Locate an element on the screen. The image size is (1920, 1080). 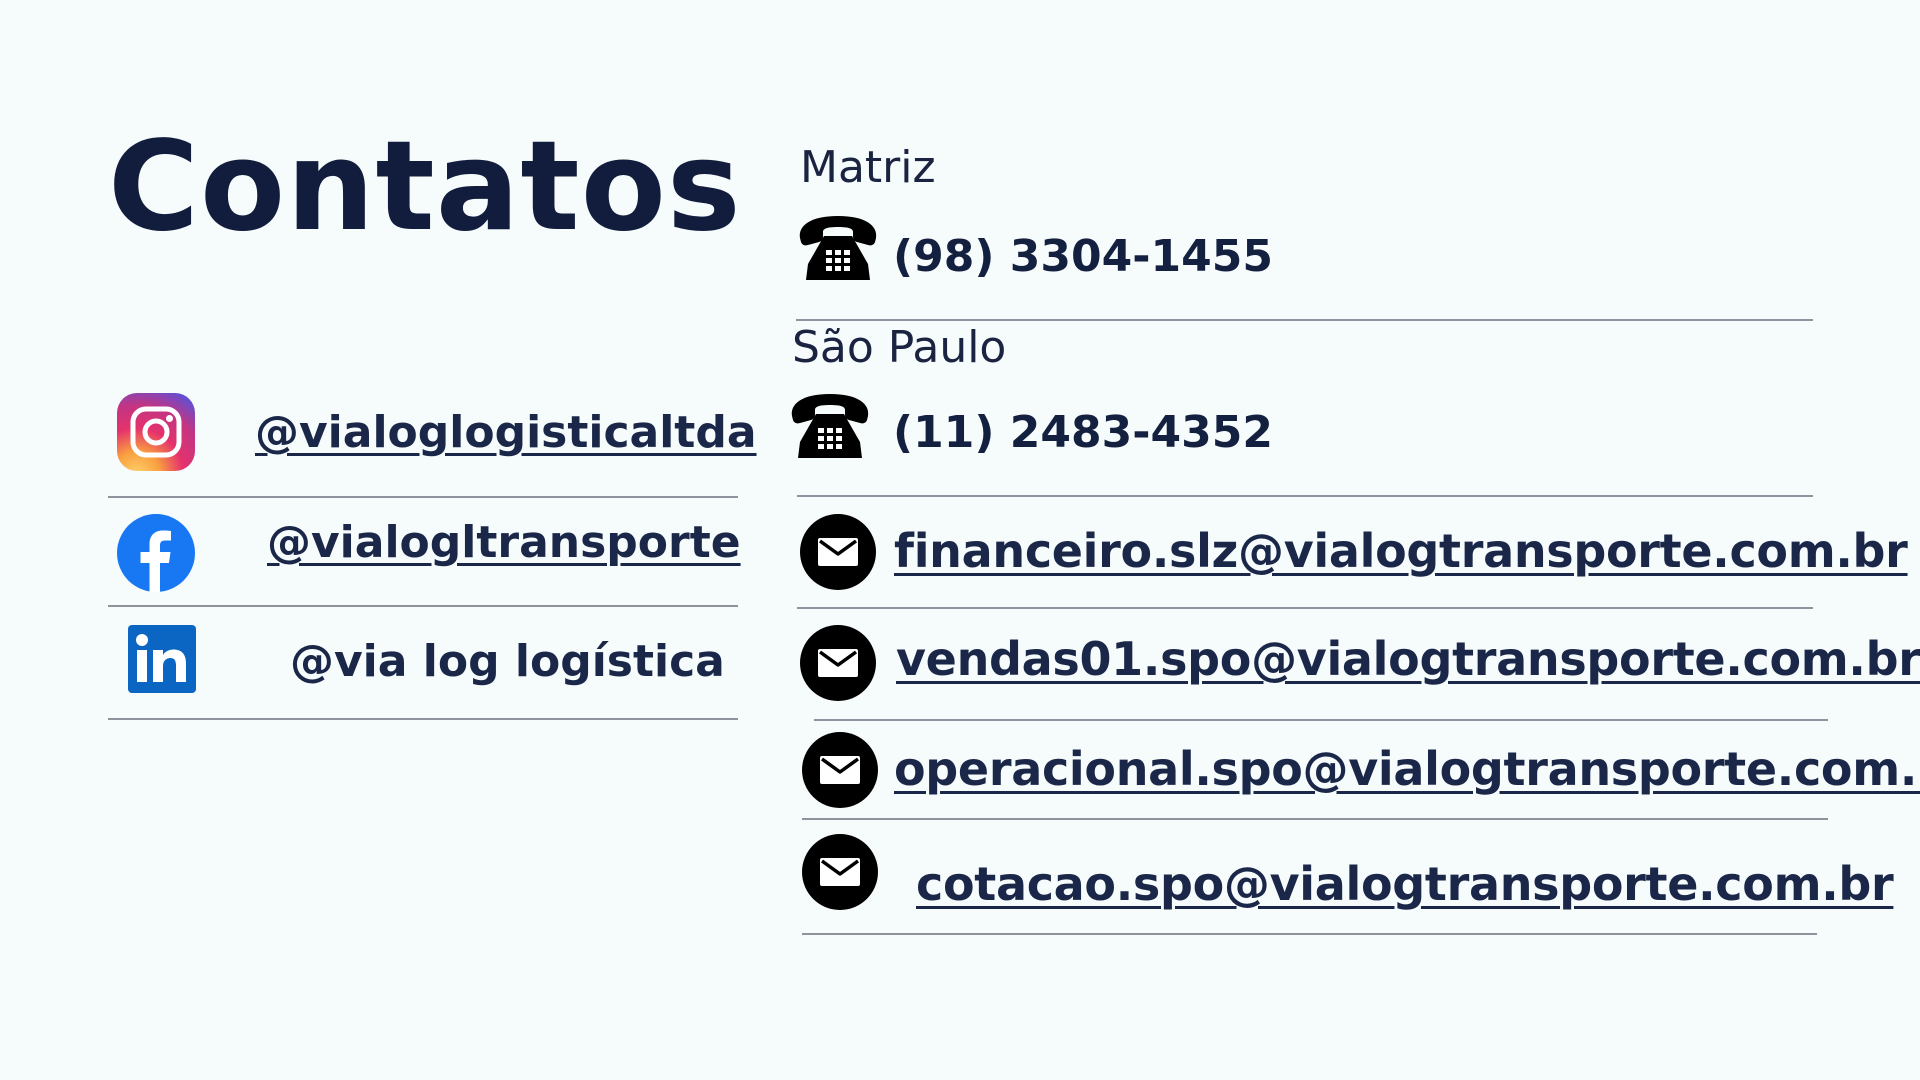
instagram-icon is located at coordinates (156, 434).